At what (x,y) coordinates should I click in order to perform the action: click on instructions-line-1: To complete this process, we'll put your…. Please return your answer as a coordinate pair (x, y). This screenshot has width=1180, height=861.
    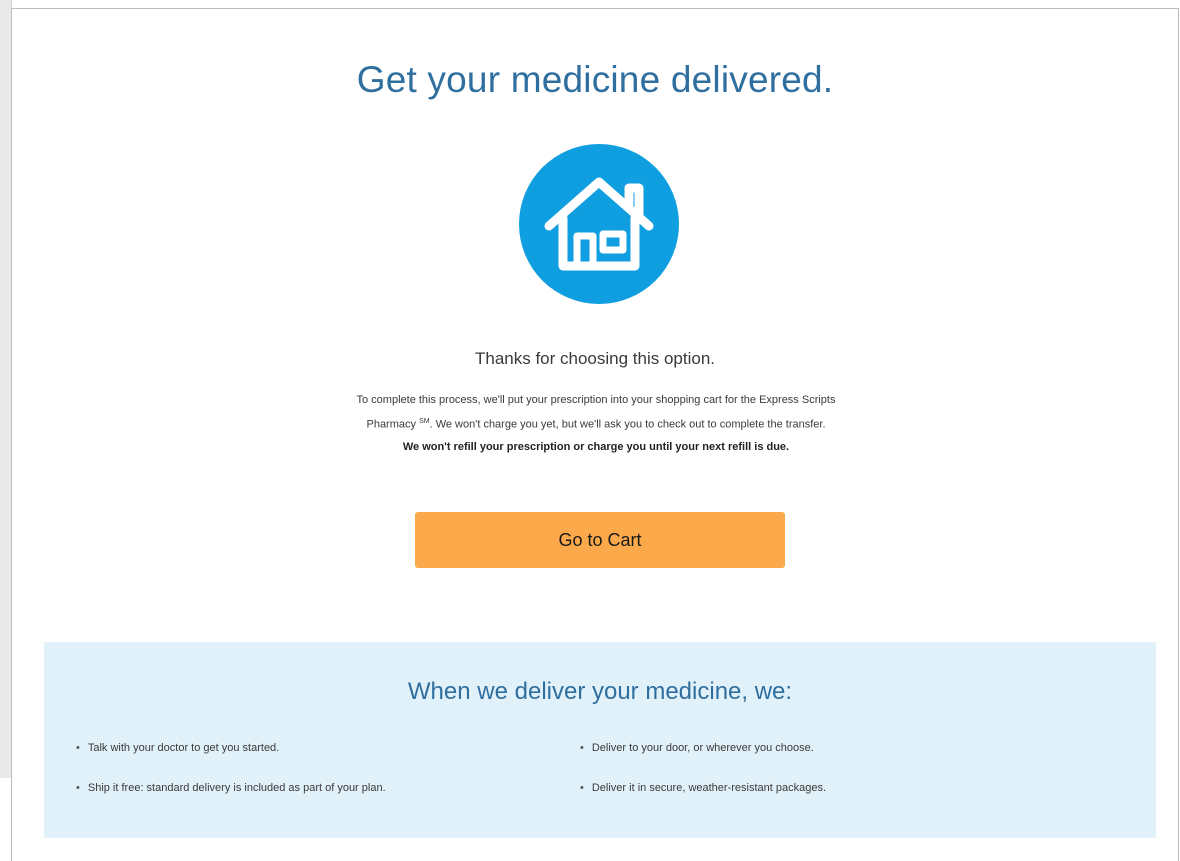
    Looking at the image, I should click on (596, 400).